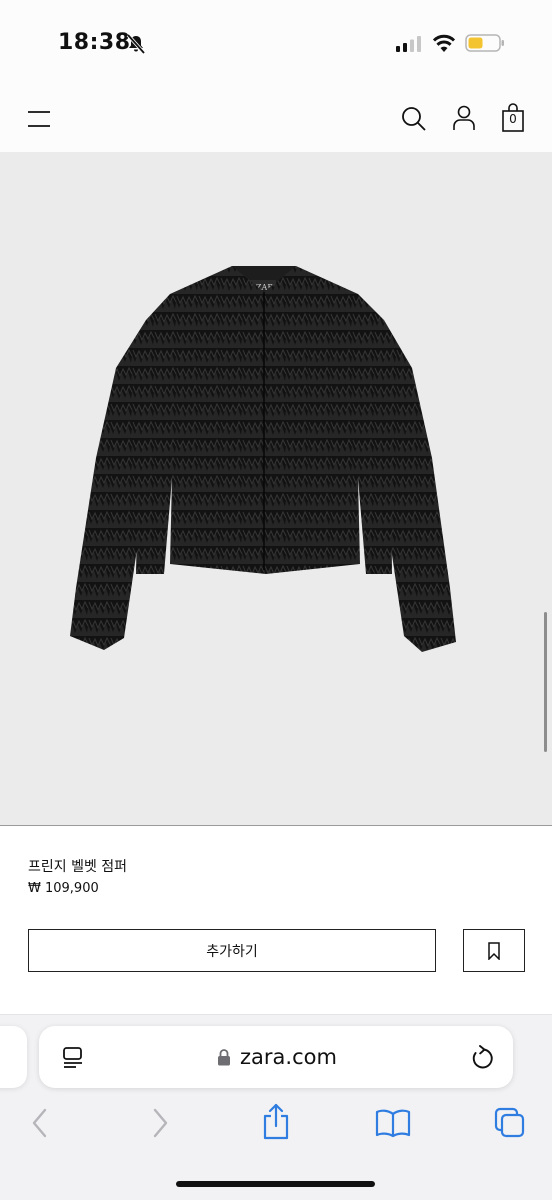 This screenshot has width=552, height=1200. What do you see at coordinates (484, 43) in the screenshot?
I see `battery-low-icon` at bounding box center [484, 43].